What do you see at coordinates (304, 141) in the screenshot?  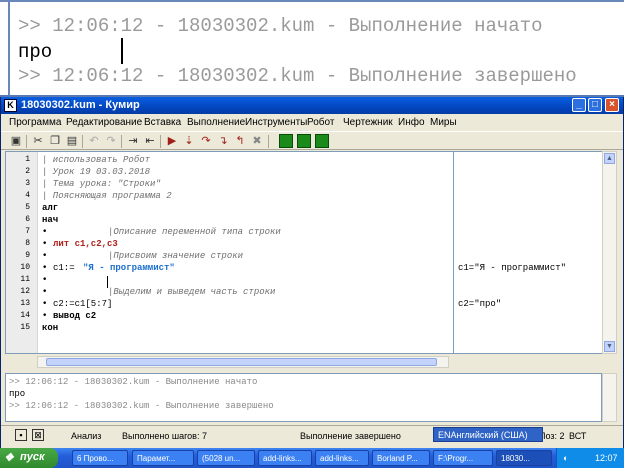 I see `robot-window-icon` at bounding box center [304, 141].